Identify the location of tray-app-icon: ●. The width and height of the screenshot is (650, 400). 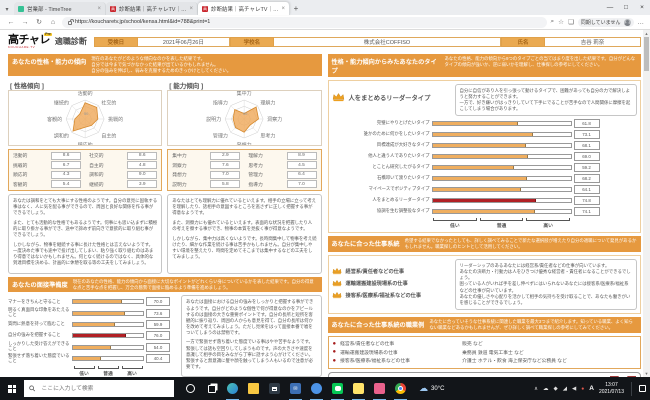
(582, 389).